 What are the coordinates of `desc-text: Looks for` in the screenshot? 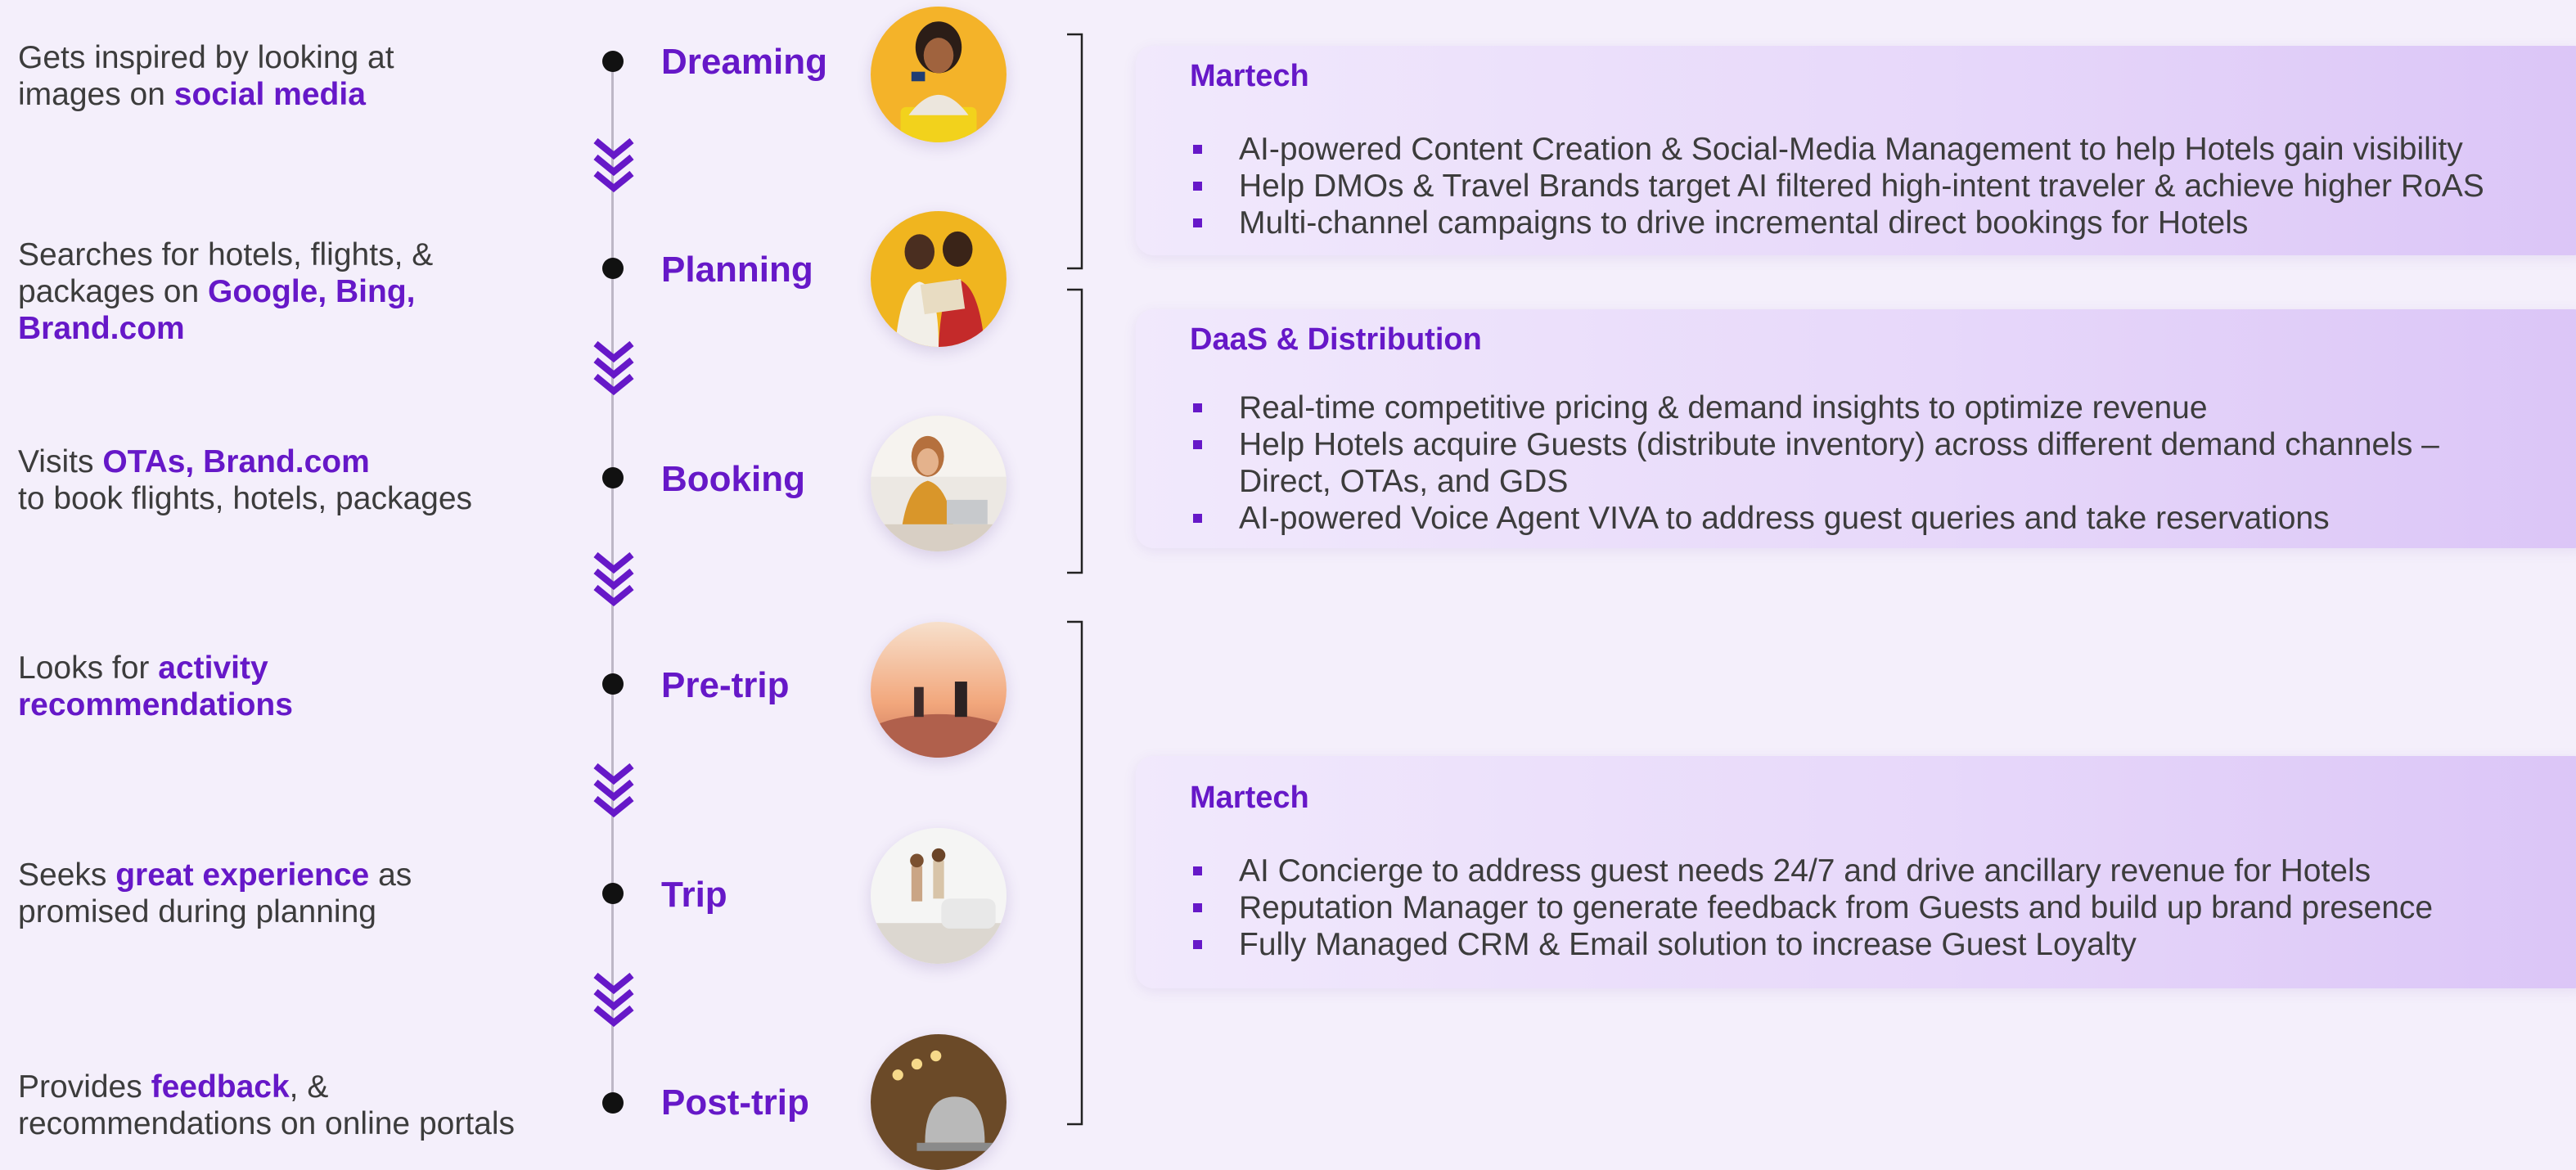 It's located at (88, 668).